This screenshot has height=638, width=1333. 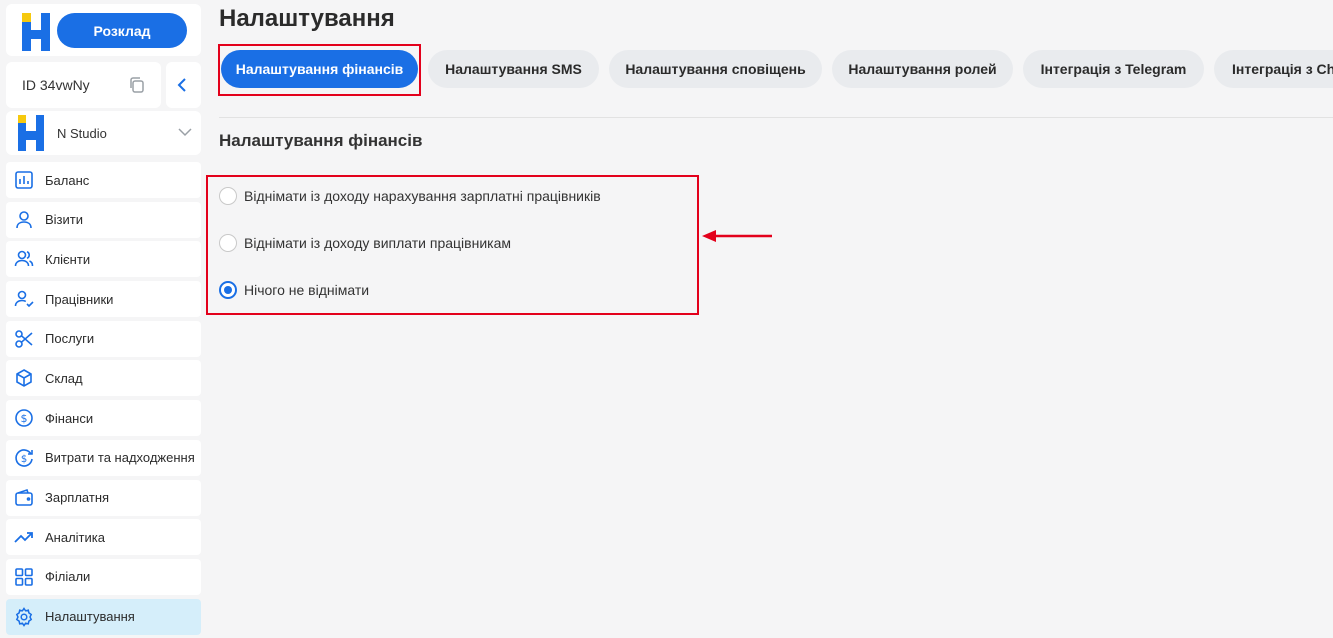 I want to click on sidebar-item-label: Візити, so click(x=64, y=220).